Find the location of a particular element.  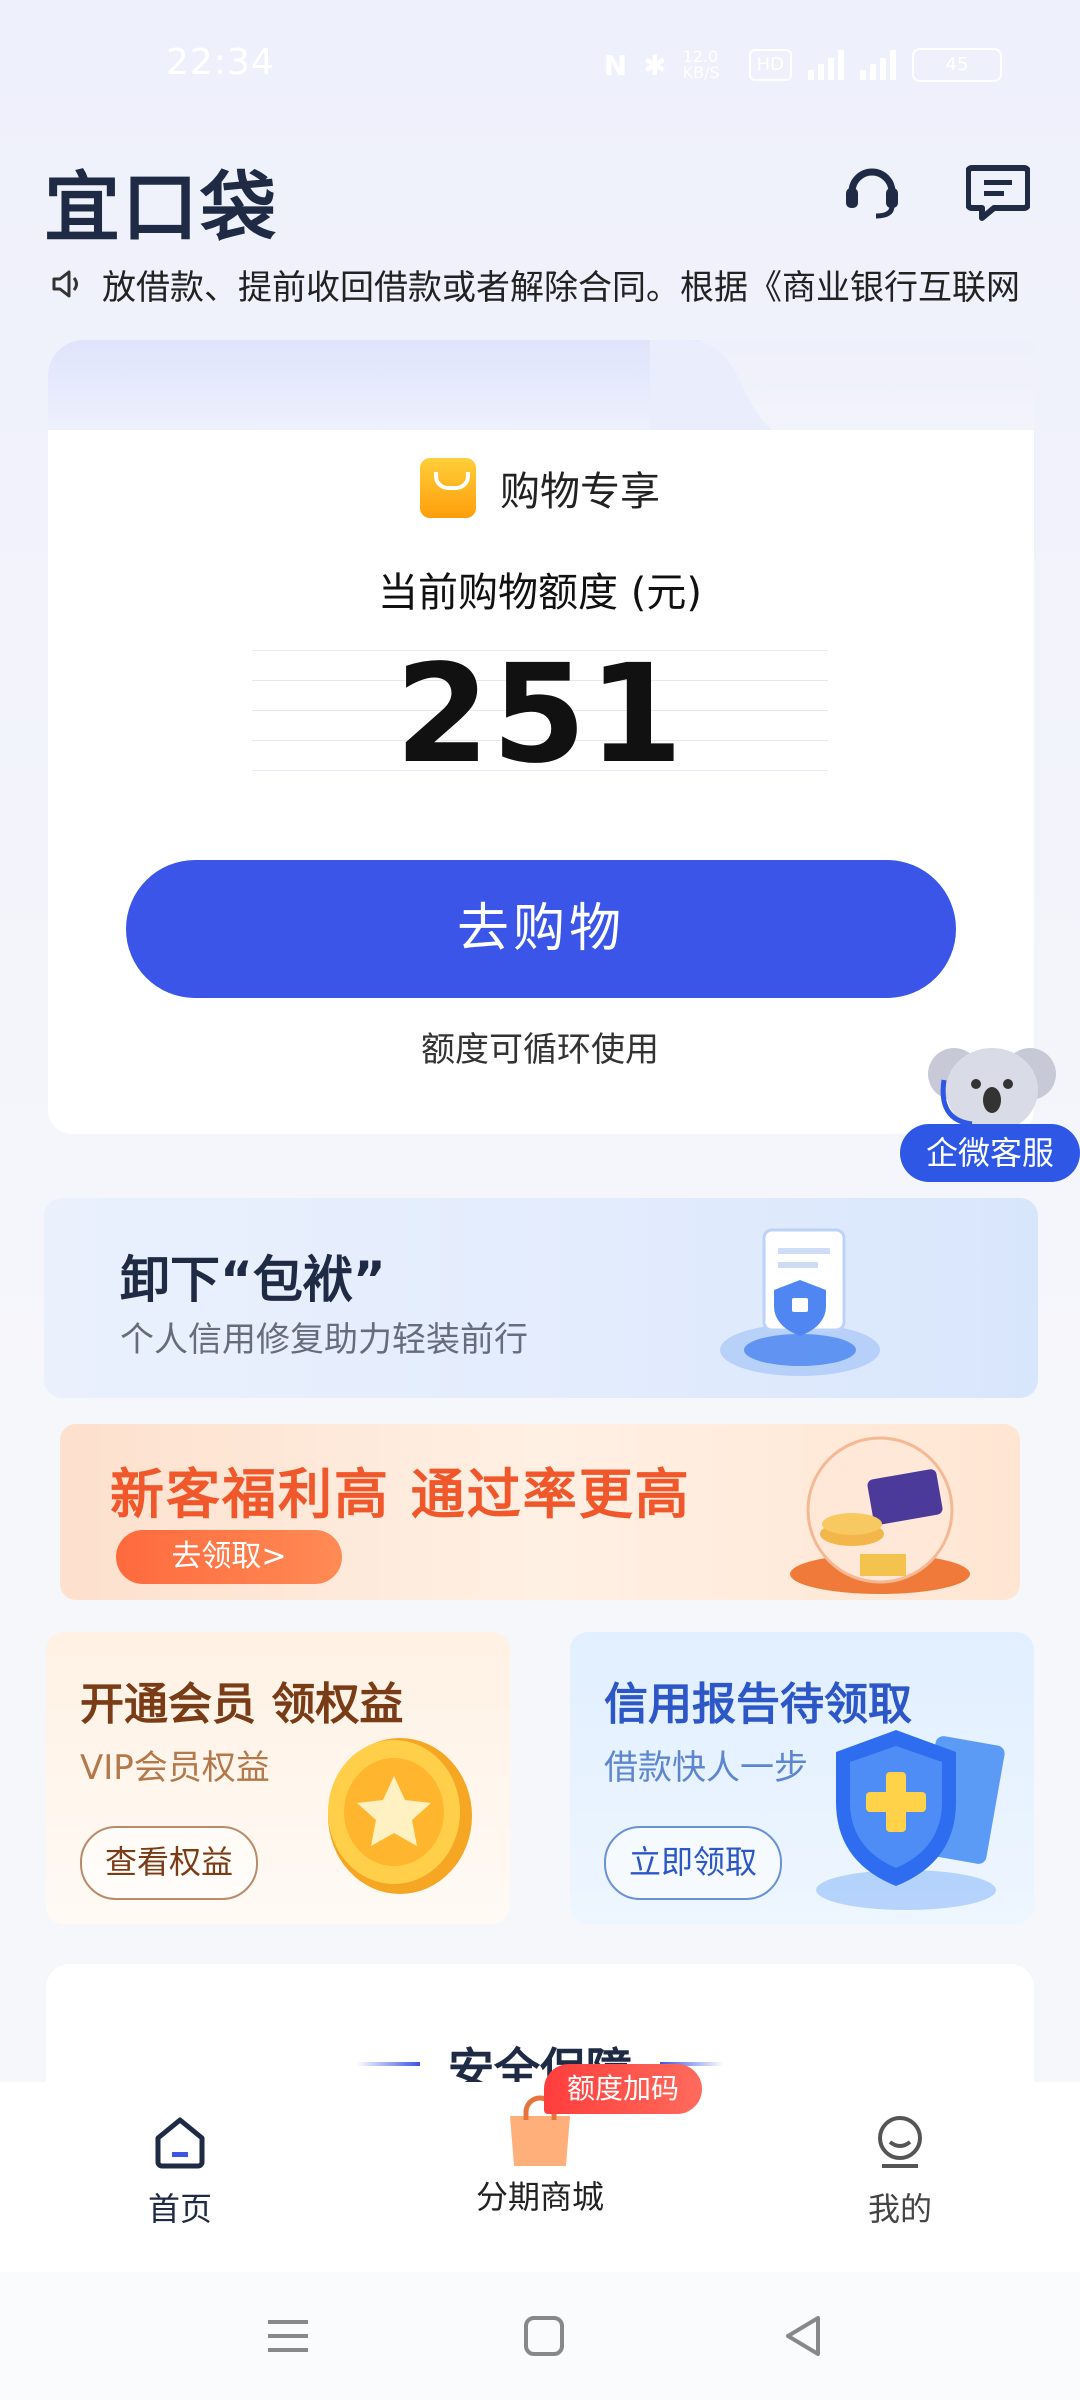

shopping-tag: 购物专享 is located at coordinates (540, 488).